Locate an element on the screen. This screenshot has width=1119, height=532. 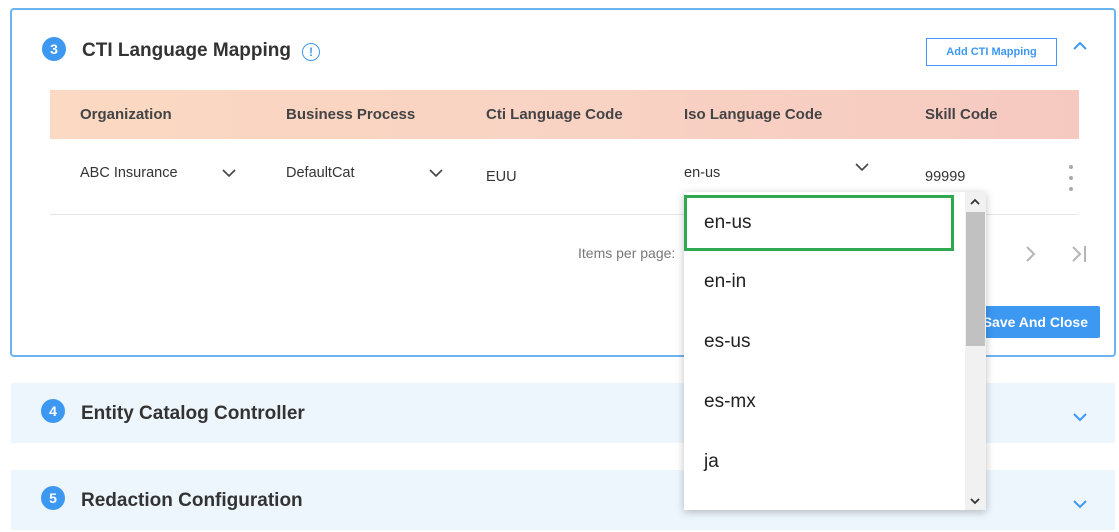
chevron-up-icon is located at coordinates (1080, 46).